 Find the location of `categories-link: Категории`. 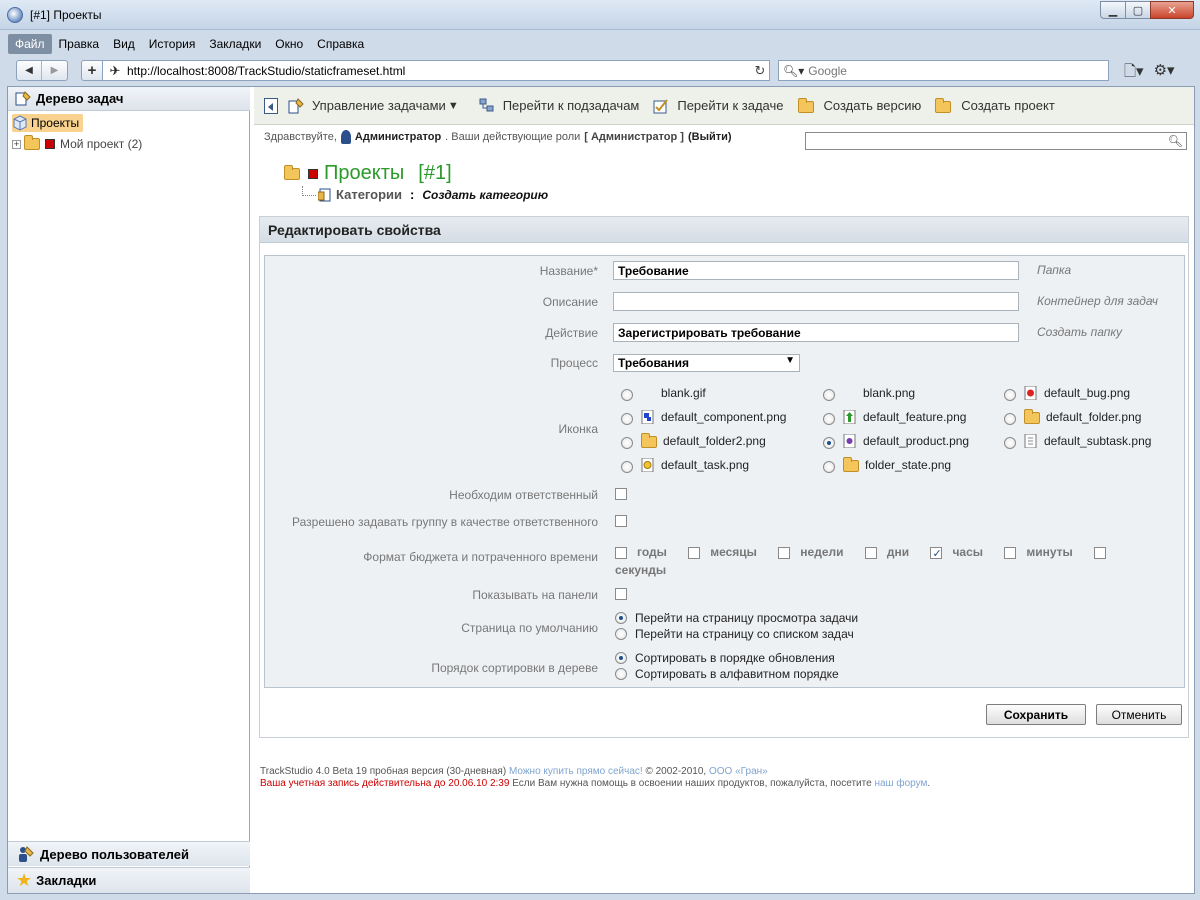

categories-link: Категории is located at coordinates (369, 194).